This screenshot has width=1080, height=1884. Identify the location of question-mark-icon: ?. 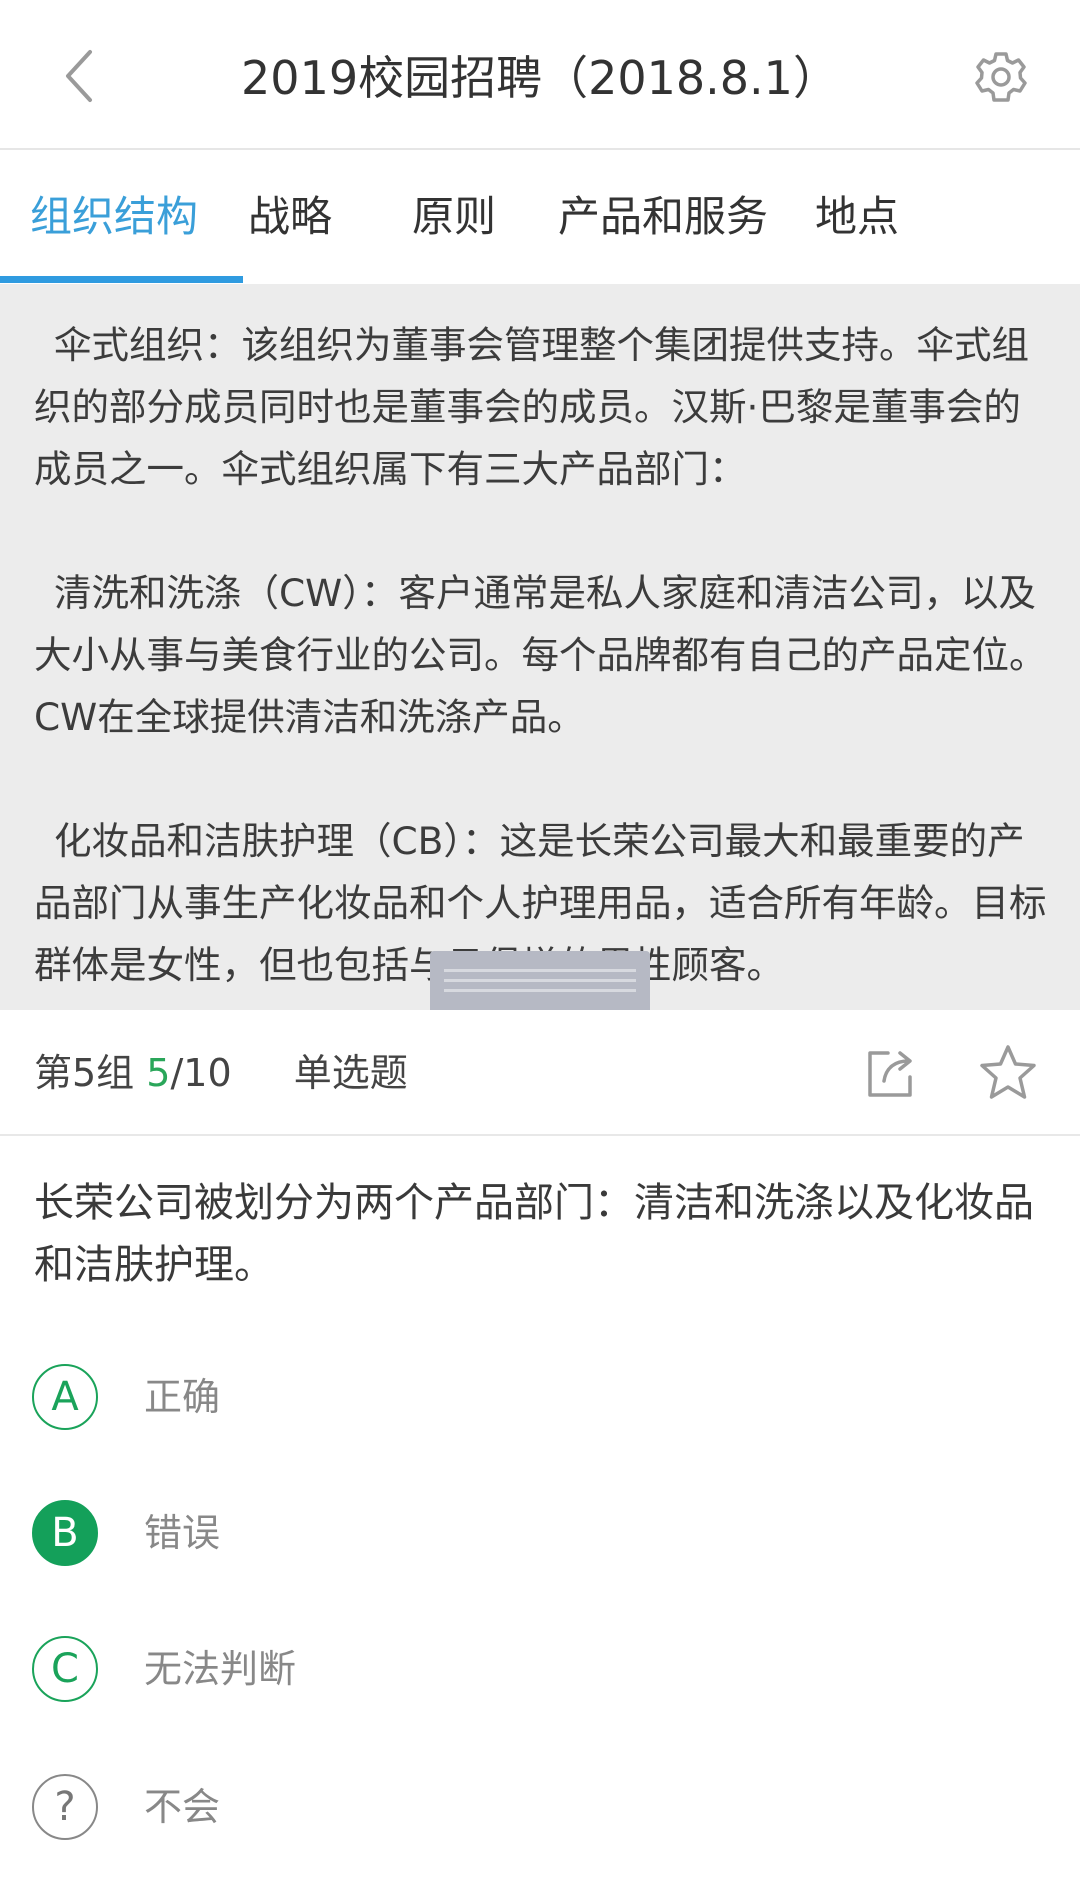
(65, 1807).